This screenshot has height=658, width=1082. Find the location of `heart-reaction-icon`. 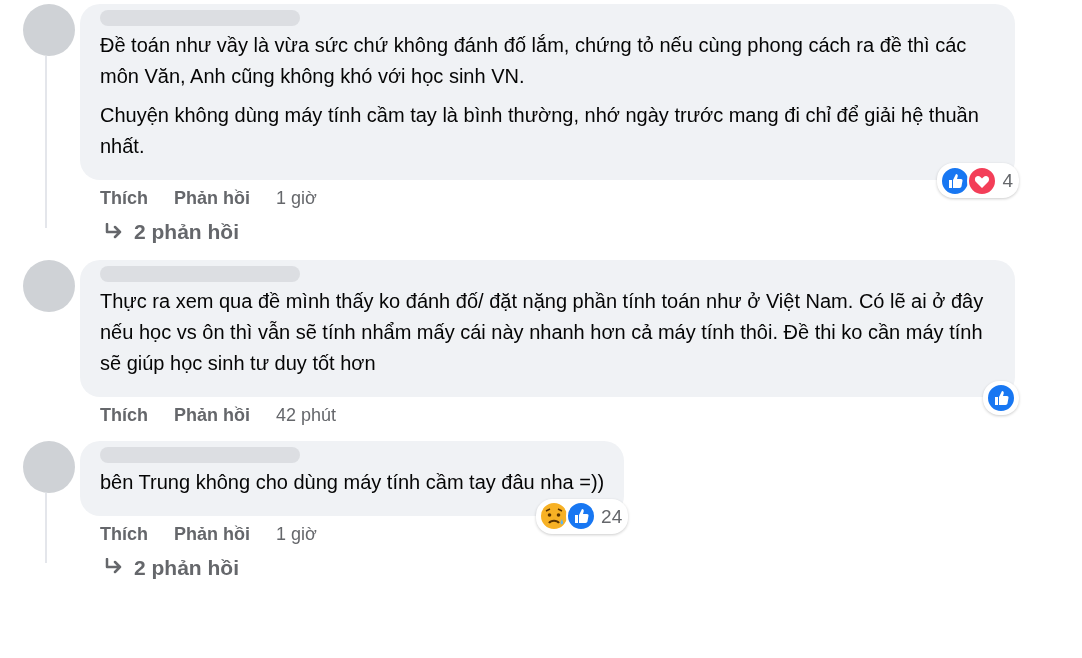

heart-reaction-icon is located at coordinates (982, 180).